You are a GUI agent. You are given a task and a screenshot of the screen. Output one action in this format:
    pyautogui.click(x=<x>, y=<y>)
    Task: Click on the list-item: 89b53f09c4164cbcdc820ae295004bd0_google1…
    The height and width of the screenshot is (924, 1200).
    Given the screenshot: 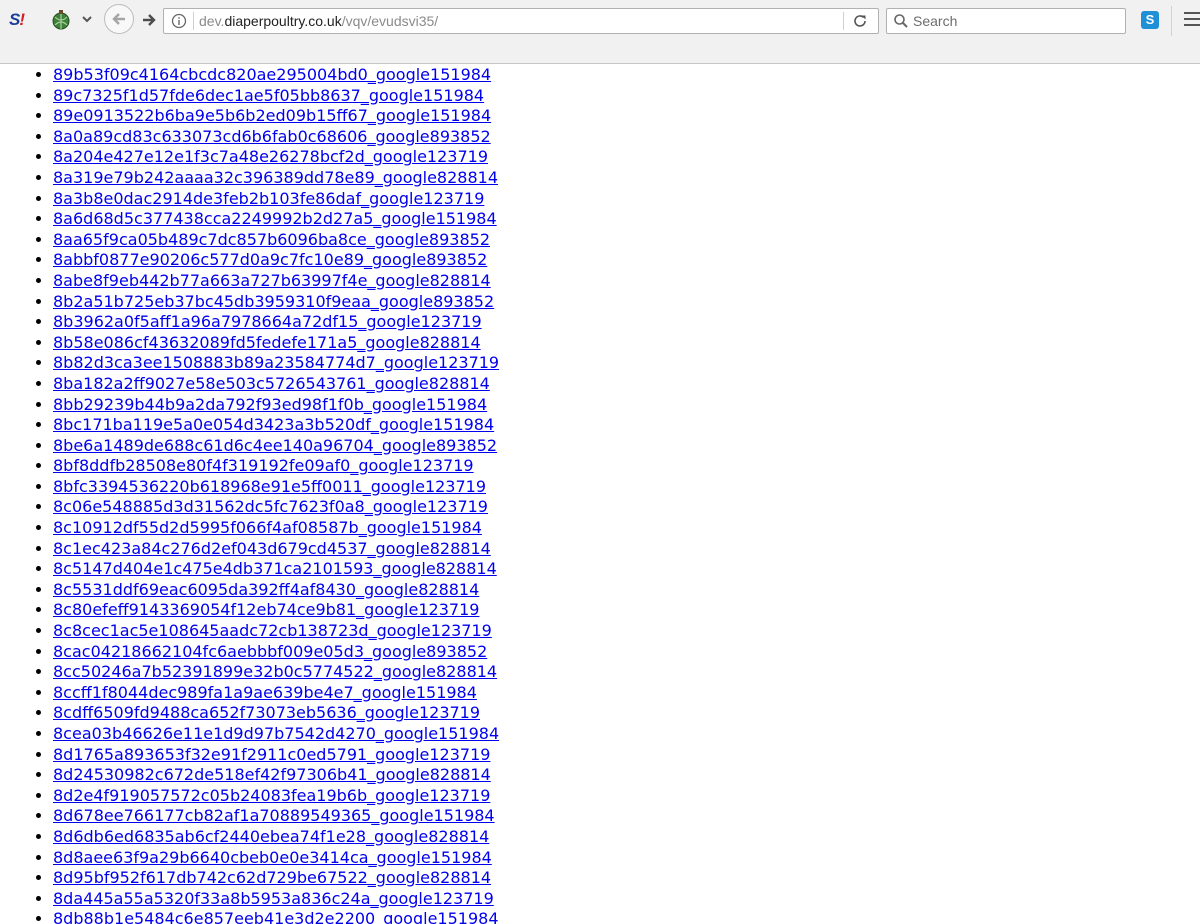 What is the action you would take?
    pyautogui.click(x=276, y=75)
    